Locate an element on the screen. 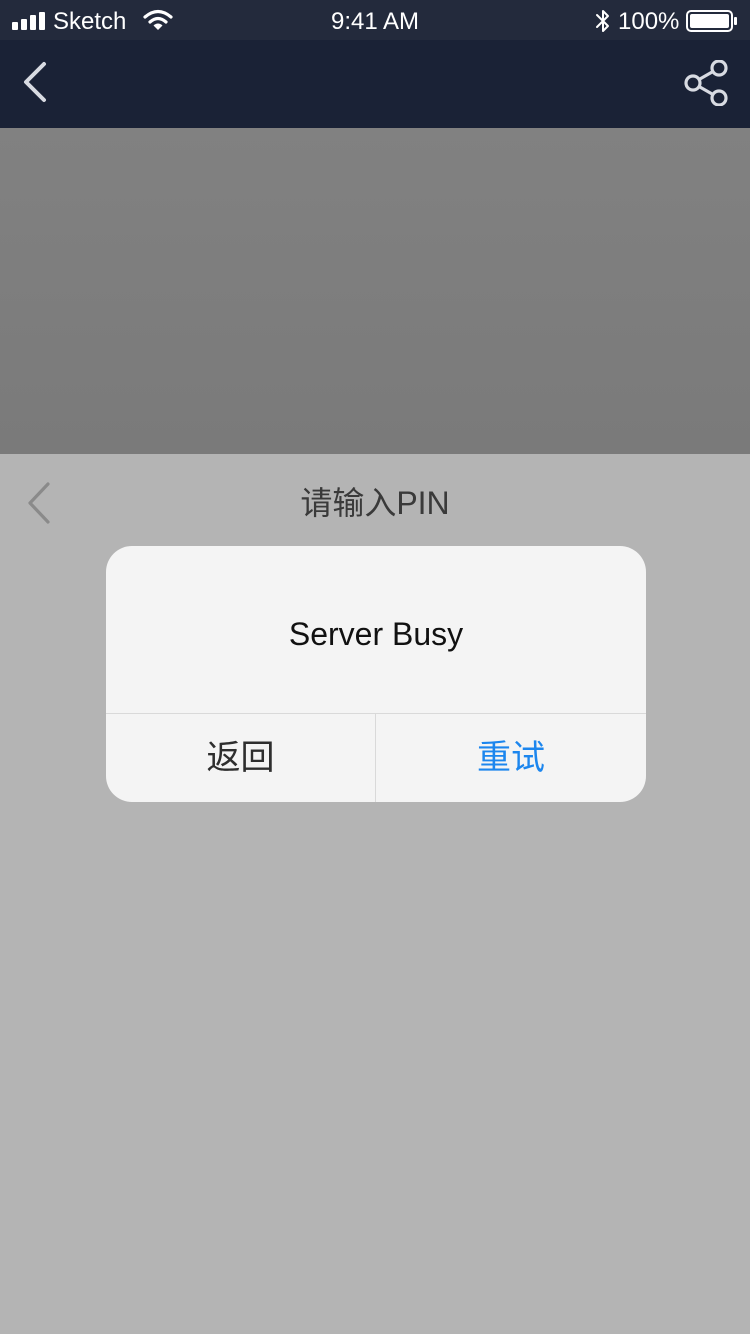 This screenshot has width=750, height=1334. share-icon is located at coordinates (707, 83).